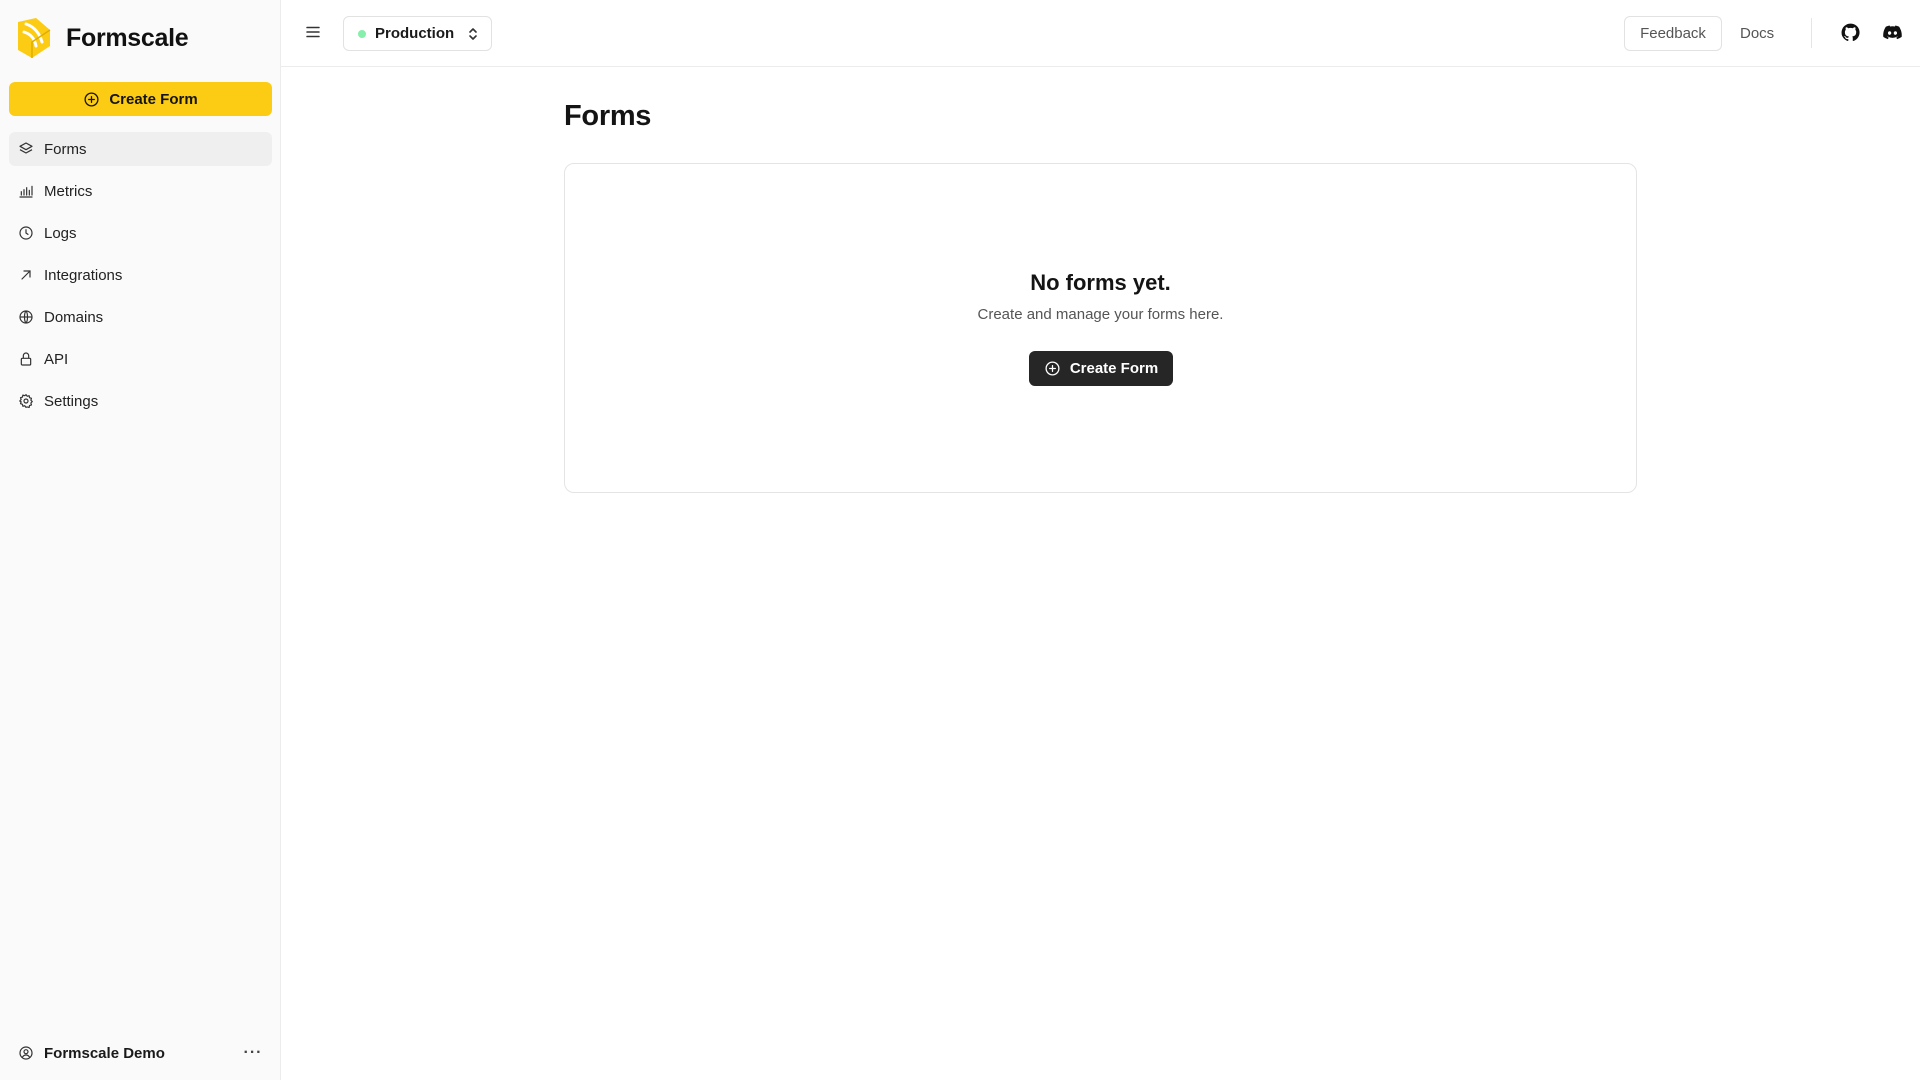  What do you see at coordinates (1892, 32) in the screenshot?
I see `discord-icon` at bounding box center [1892, 32].